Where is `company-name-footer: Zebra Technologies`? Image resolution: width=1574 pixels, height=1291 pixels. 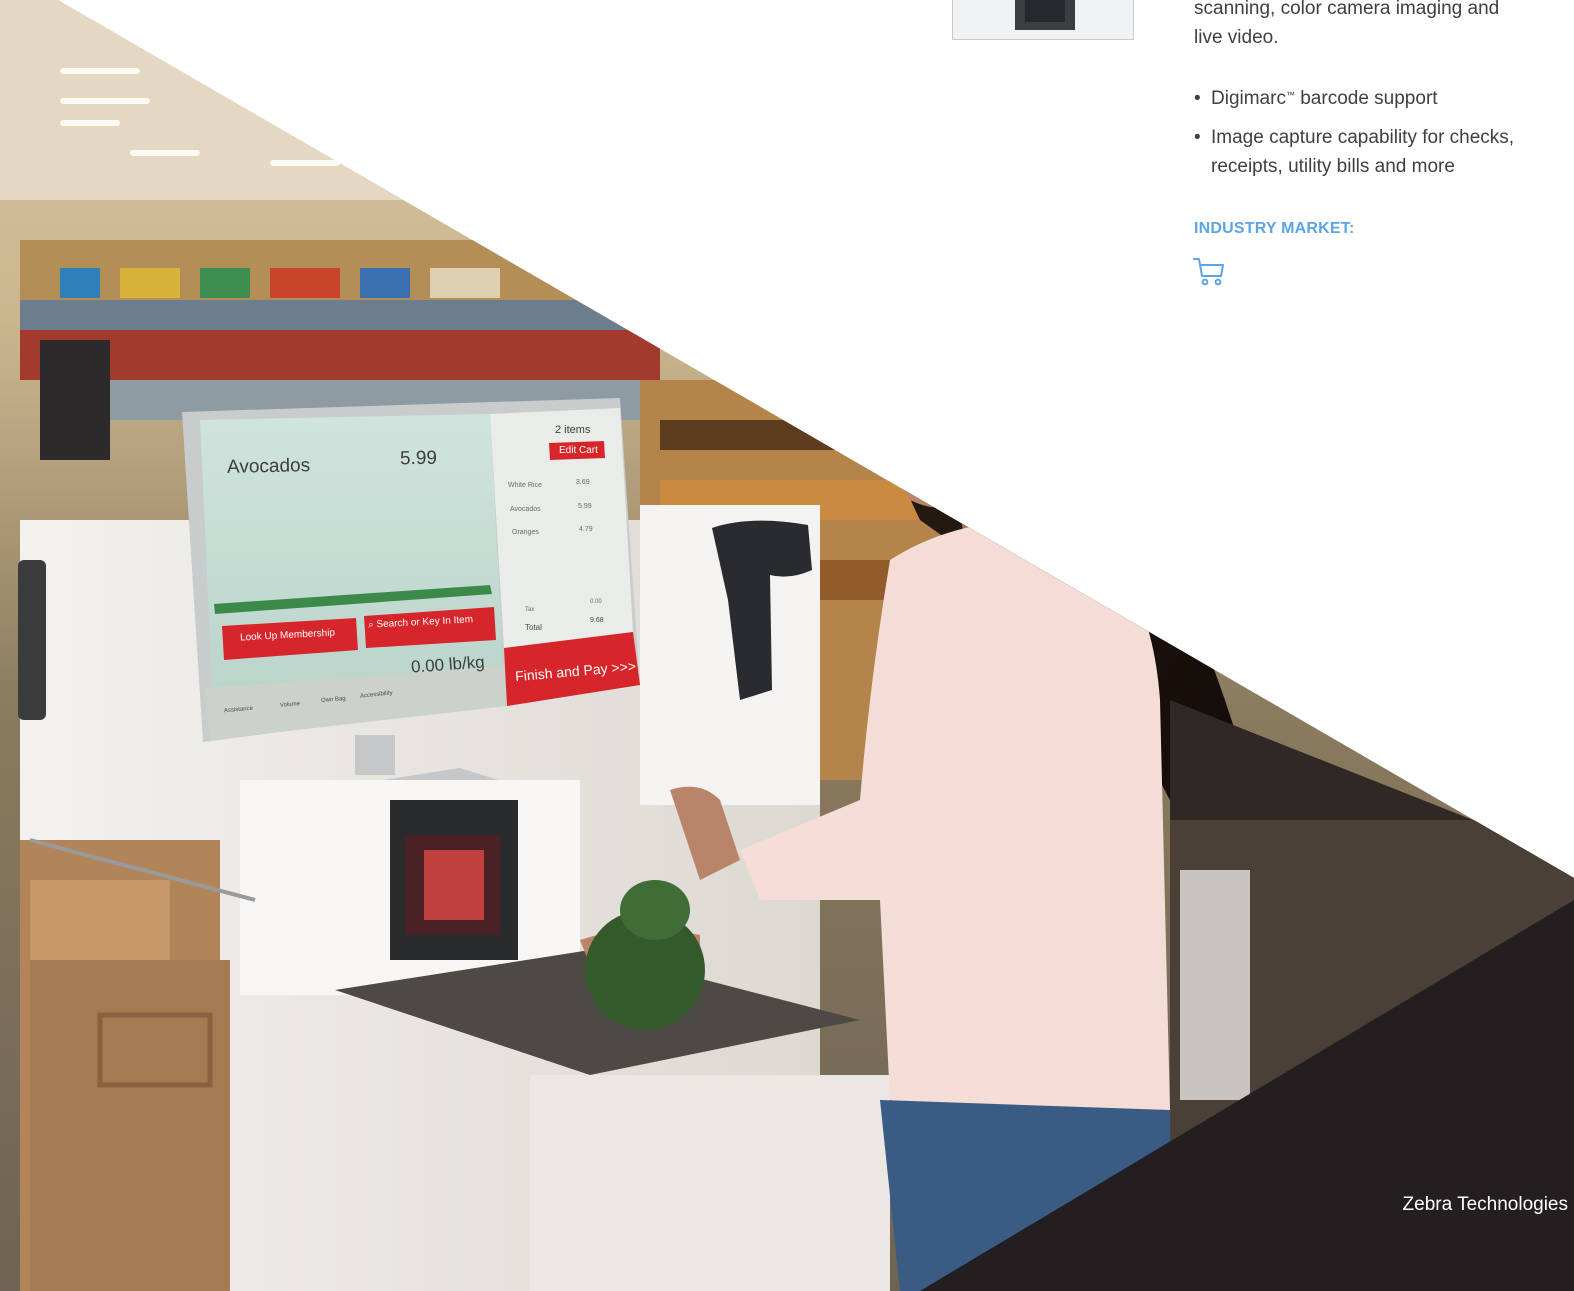
company-name-footer: Zebra Technologies is located at coordinates (1485, 1204).